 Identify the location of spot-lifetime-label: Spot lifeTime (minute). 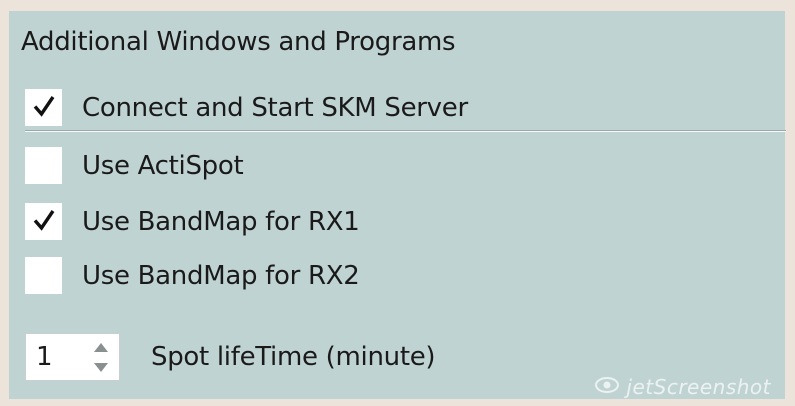
(293, 357).